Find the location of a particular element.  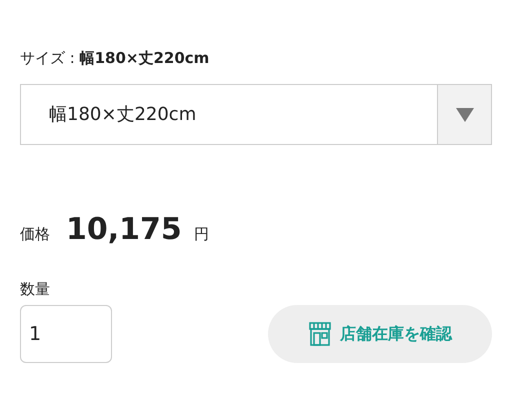

dropdown-caret-icon is located at coordinates (465, 115).